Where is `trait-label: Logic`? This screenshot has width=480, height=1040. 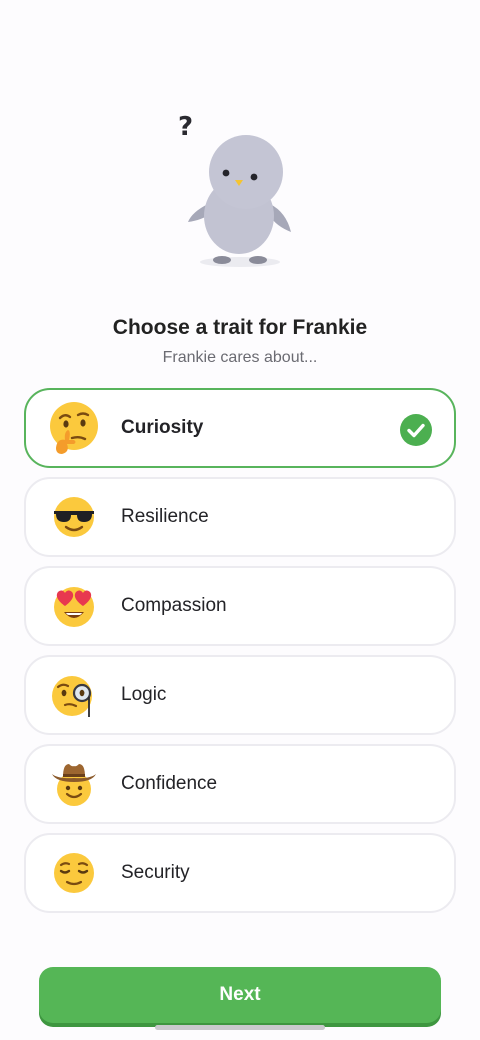
trait-label: Logic is located at coordinates (144, 694).